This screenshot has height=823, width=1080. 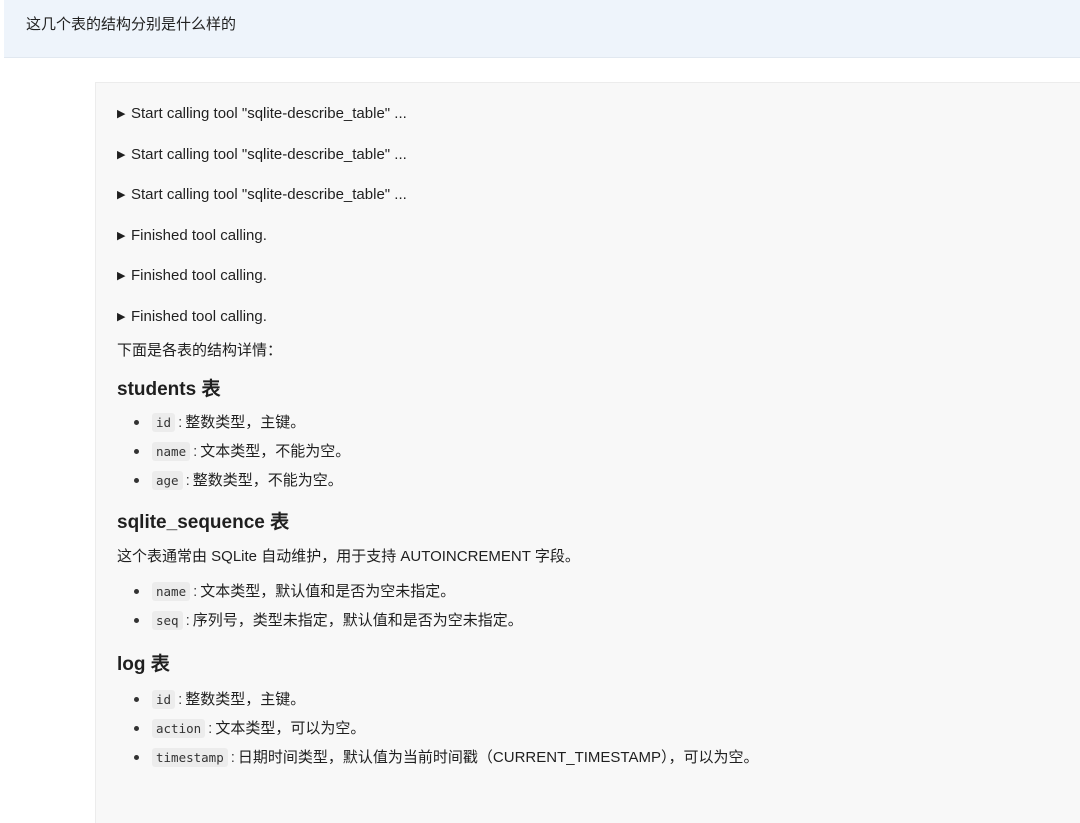 I want to click on section-title-students: students 表, so click(x=169, y=389).